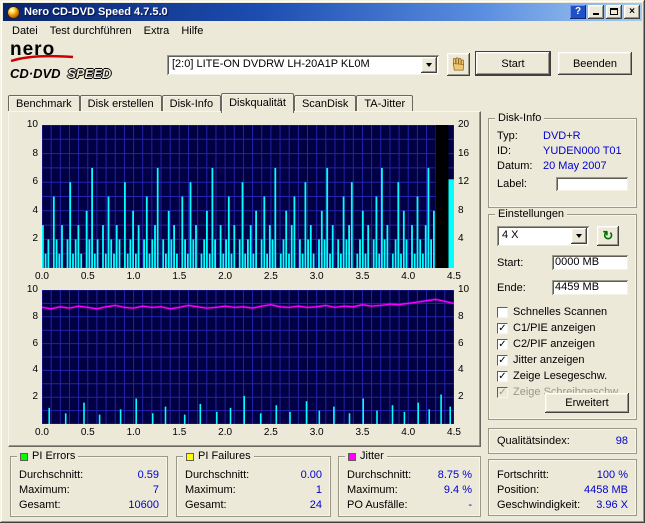  What do you see at coordinates (605, 12) in the screenshot?
I see `titlebar-buttons: ? ×` at bounding box center [605, 12].